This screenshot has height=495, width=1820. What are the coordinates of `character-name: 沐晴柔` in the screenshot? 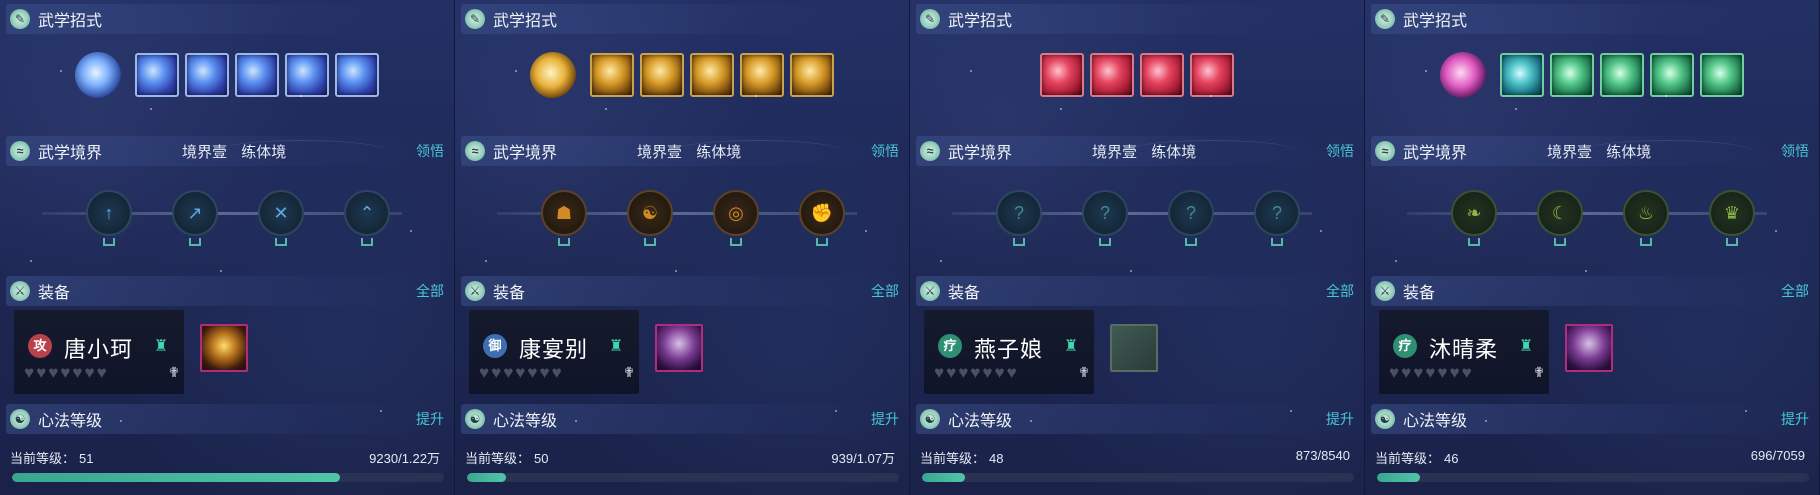 It's located at (1464, 349).